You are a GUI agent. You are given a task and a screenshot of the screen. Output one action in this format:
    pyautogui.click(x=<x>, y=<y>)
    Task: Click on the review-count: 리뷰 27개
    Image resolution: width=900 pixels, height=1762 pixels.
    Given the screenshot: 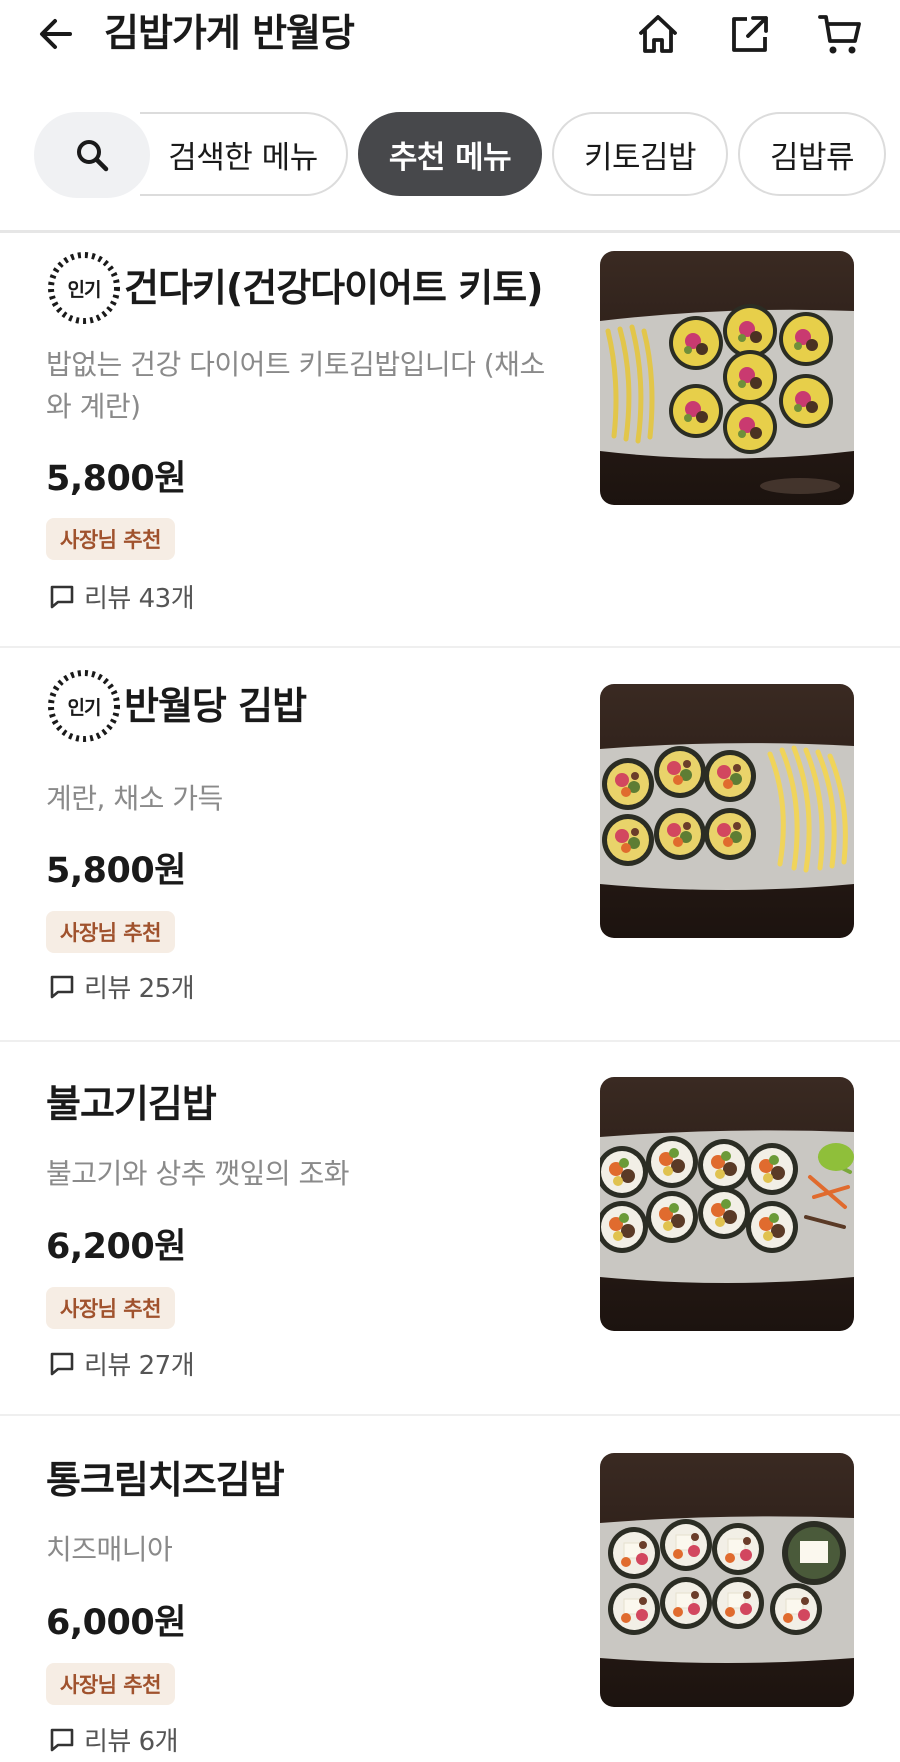 What is the action you would take?
    pyautogui.click(x=121, y=1363)
    